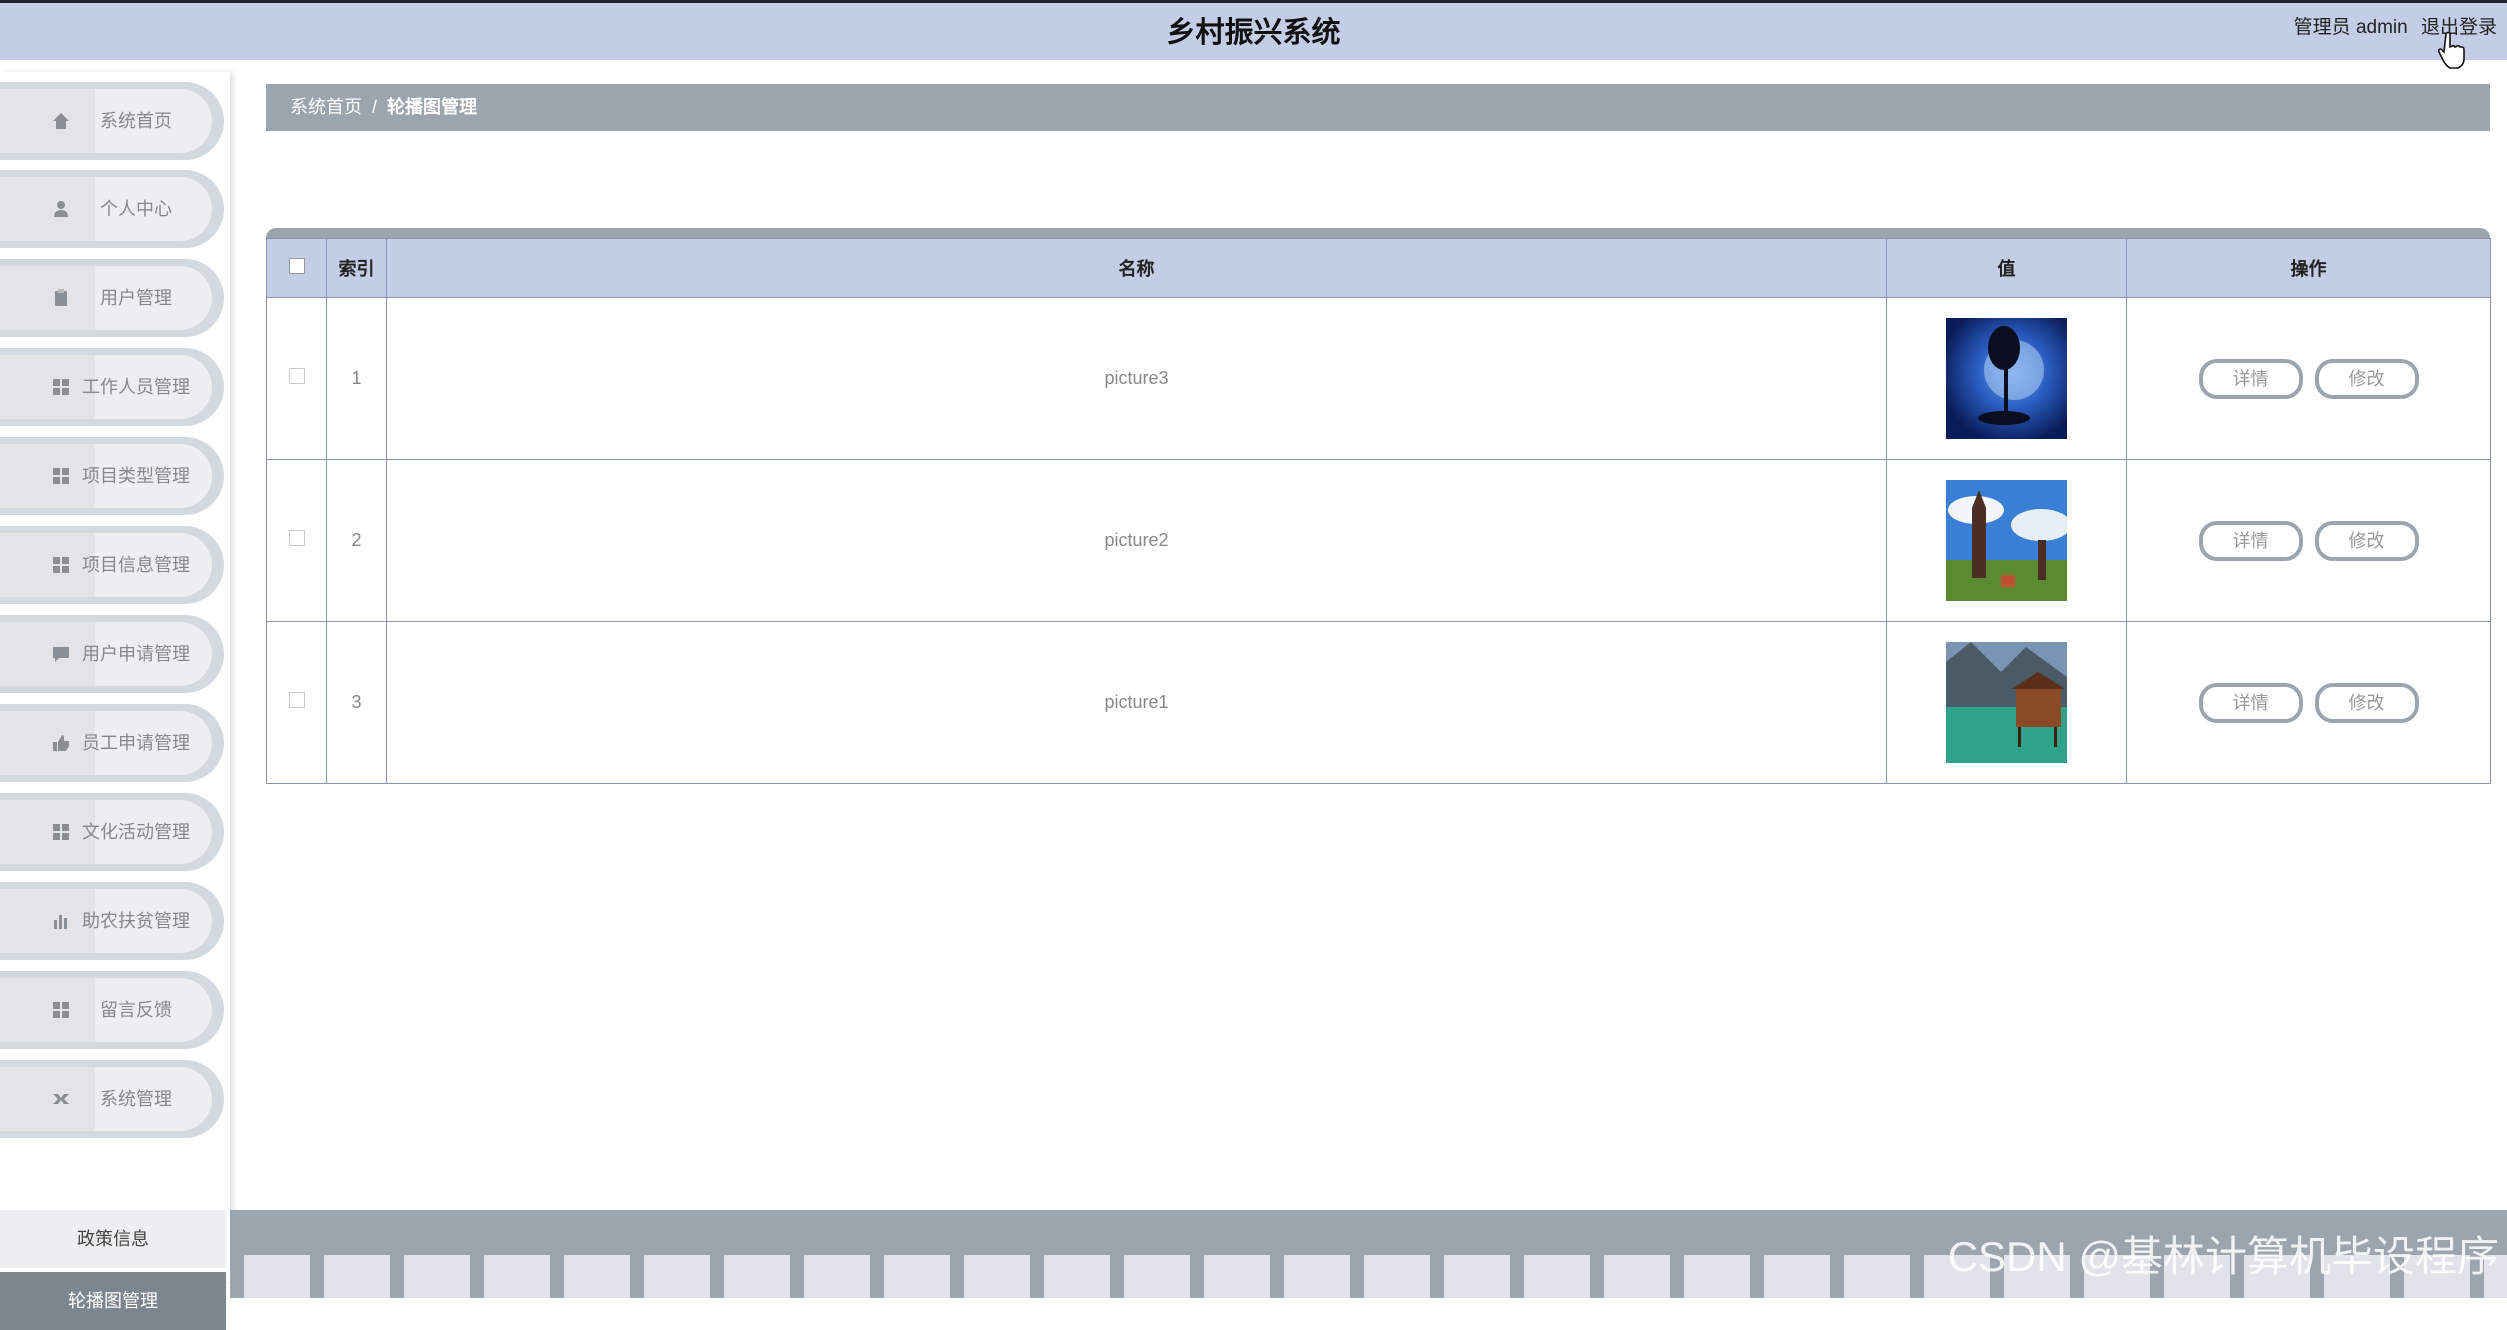 Image resolution: width=2507 pixels, height=1330 pixels. What do you see at coordinates (2223, 1256) in the screenshot?
I see `watermark-text: CSDN @基林计算机毕设程序` at bounding box center [2223, 1256].